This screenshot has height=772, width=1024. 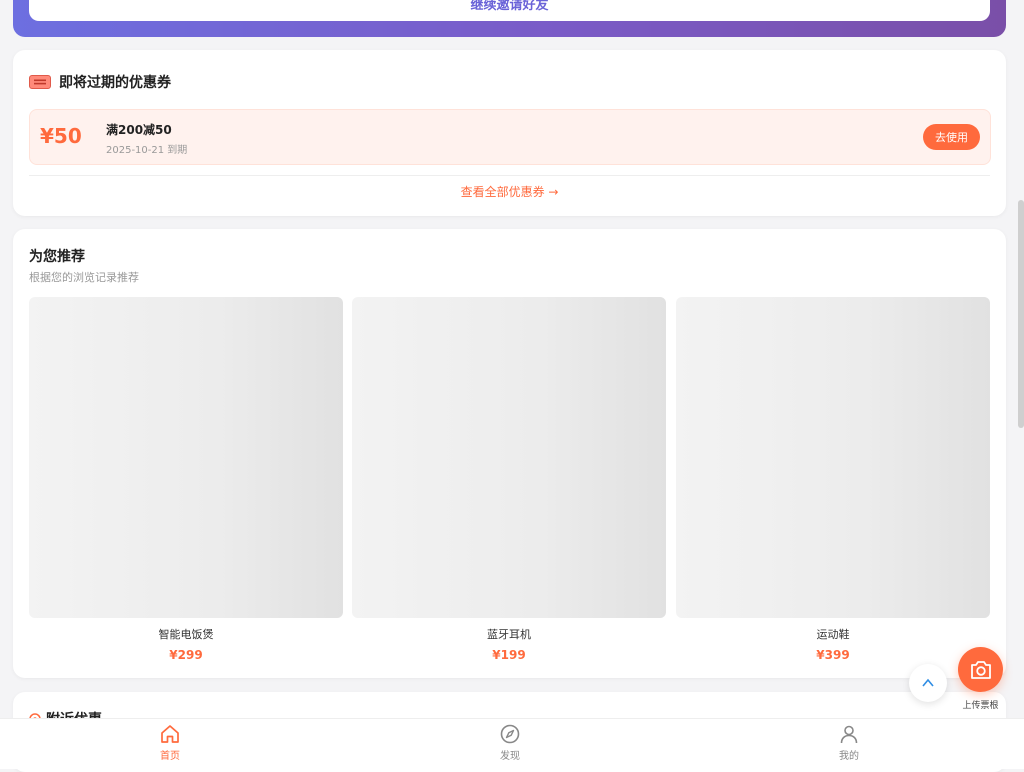 I want to click on product-card: 蓝牙耳机 ¥199, so click(x=509, y=479).